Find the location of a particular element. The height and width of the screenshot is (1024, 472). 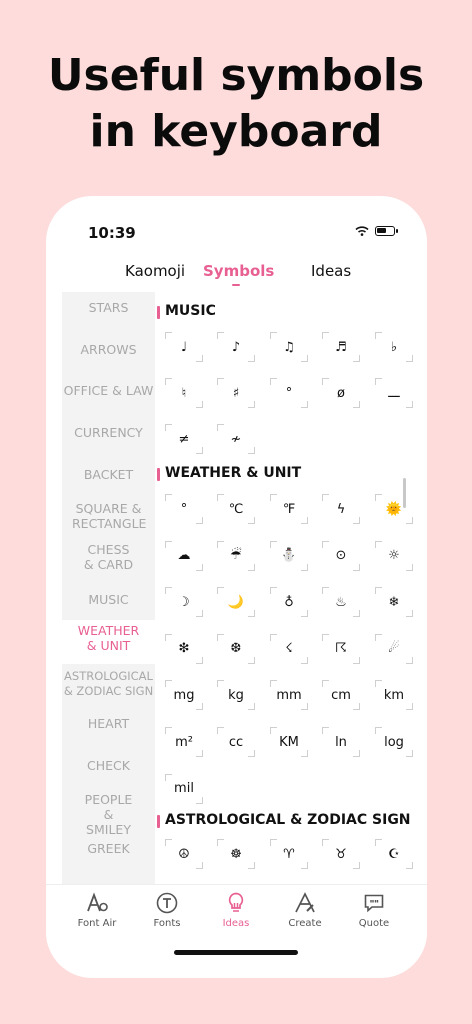

symbol-glyph: ☪ is located at coordinates (394, 854).